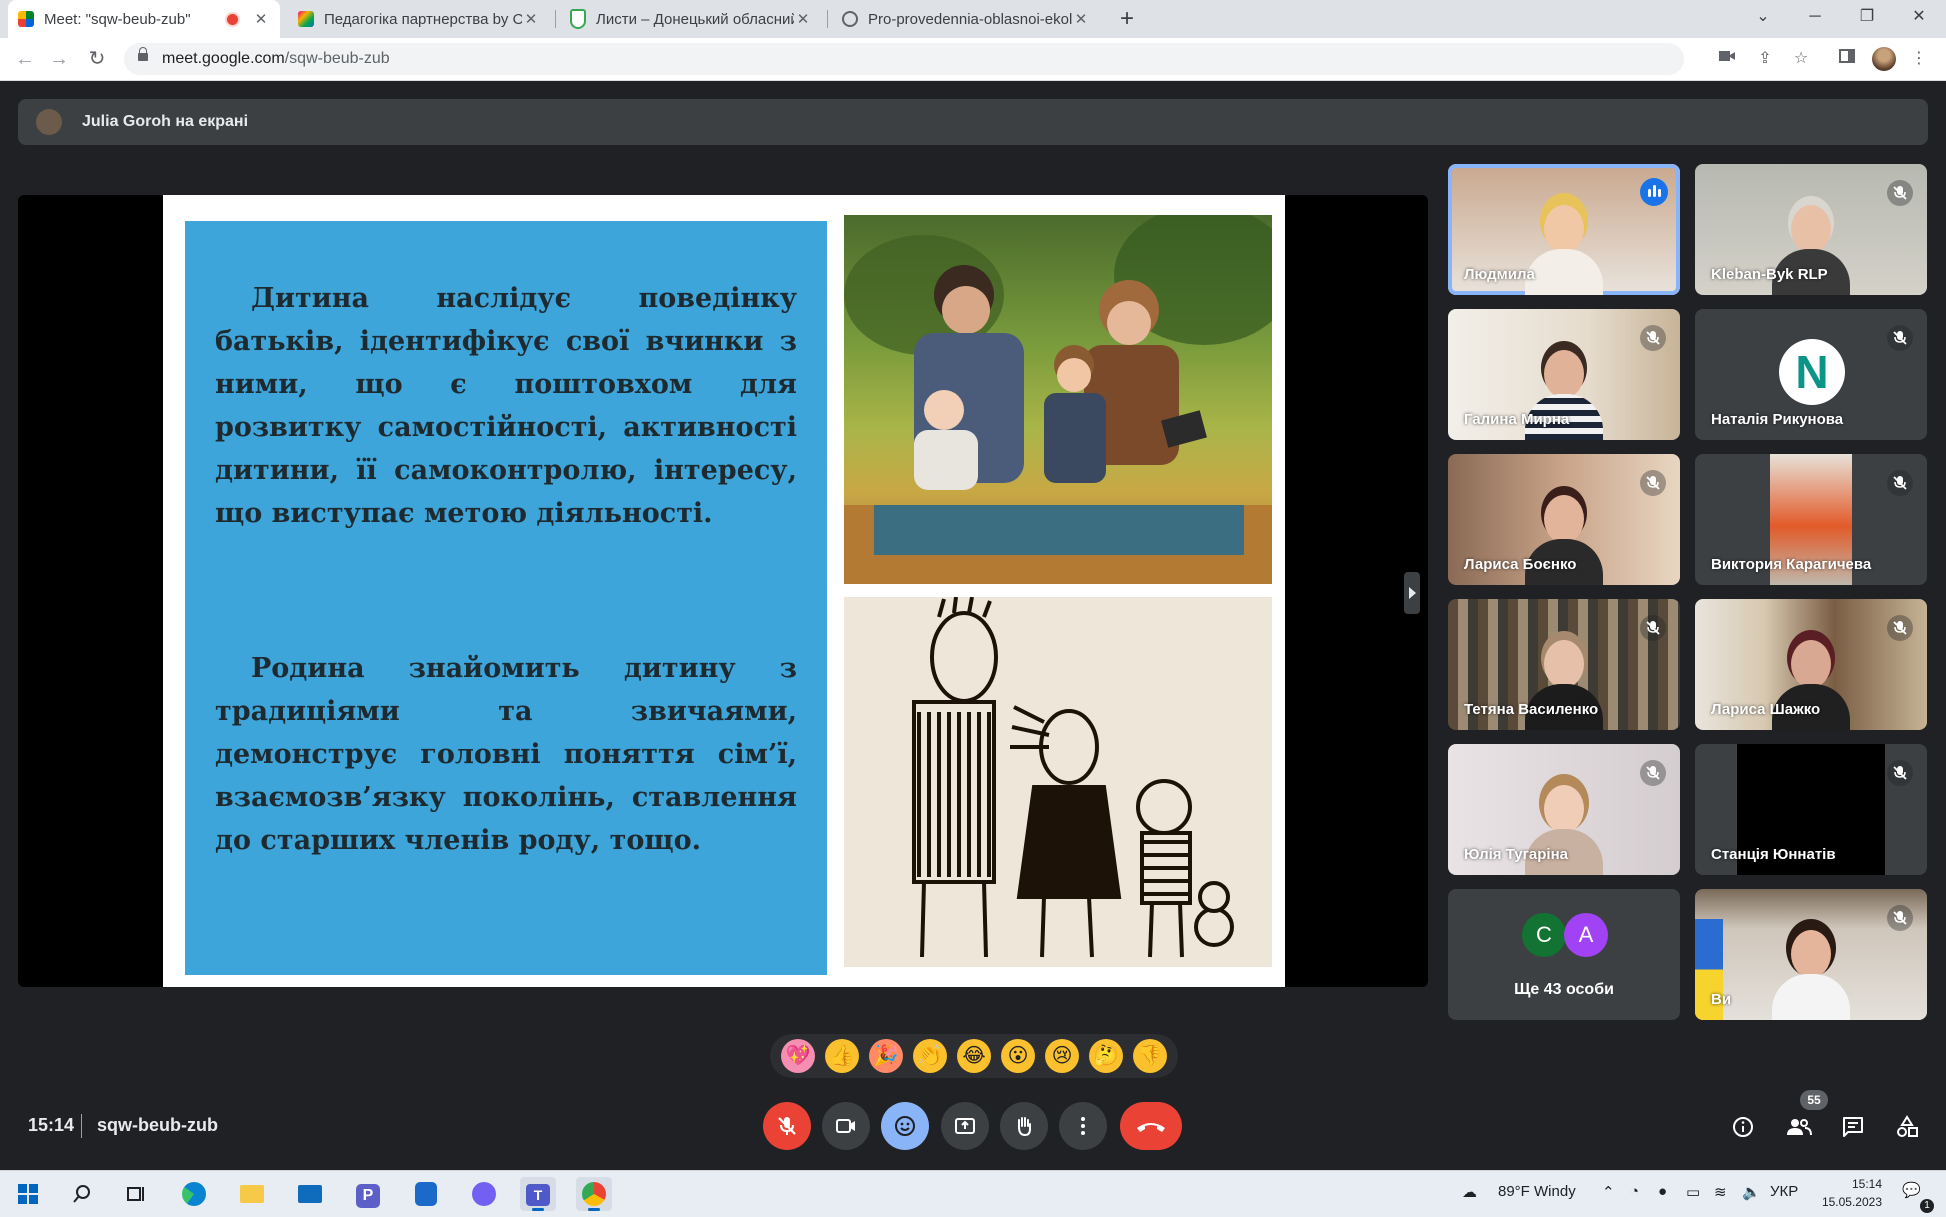  I want to click on tab-pro-provedennia: Pro-provedennia-oblasnoi-ekolo ✕, so click(966, 19).